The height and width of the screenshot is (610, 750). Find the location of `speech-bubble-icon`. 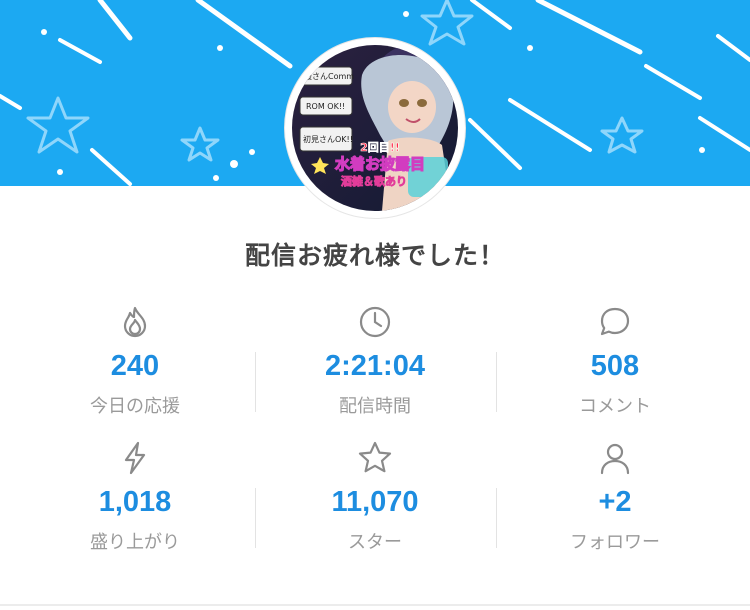

speech-bubble-icon is located at coordinates (615, 322).